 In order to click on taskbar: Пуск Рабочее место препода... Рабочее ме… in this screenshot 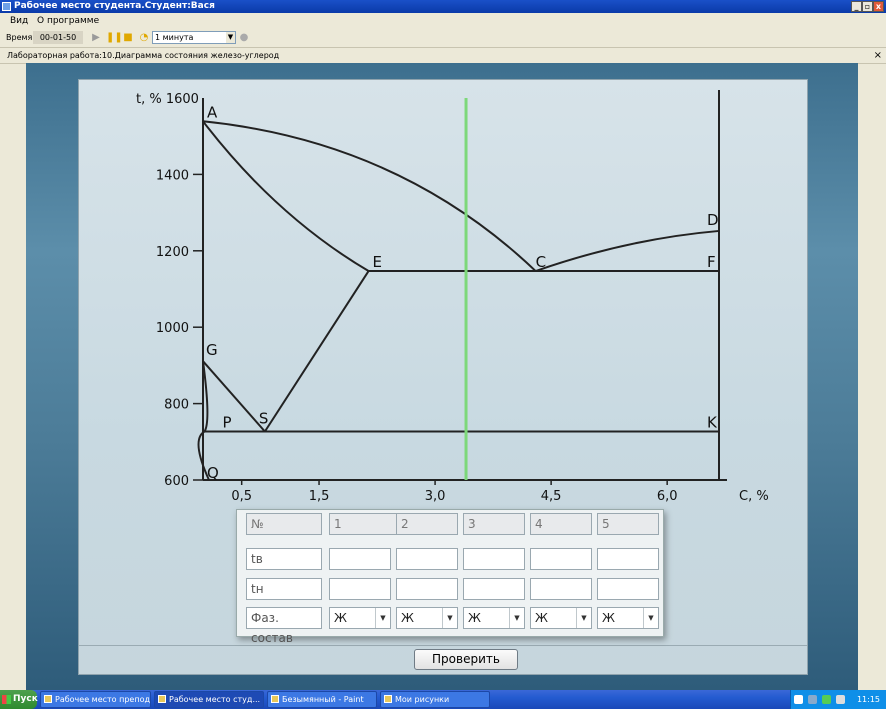, I will do `click(443, 699)`.